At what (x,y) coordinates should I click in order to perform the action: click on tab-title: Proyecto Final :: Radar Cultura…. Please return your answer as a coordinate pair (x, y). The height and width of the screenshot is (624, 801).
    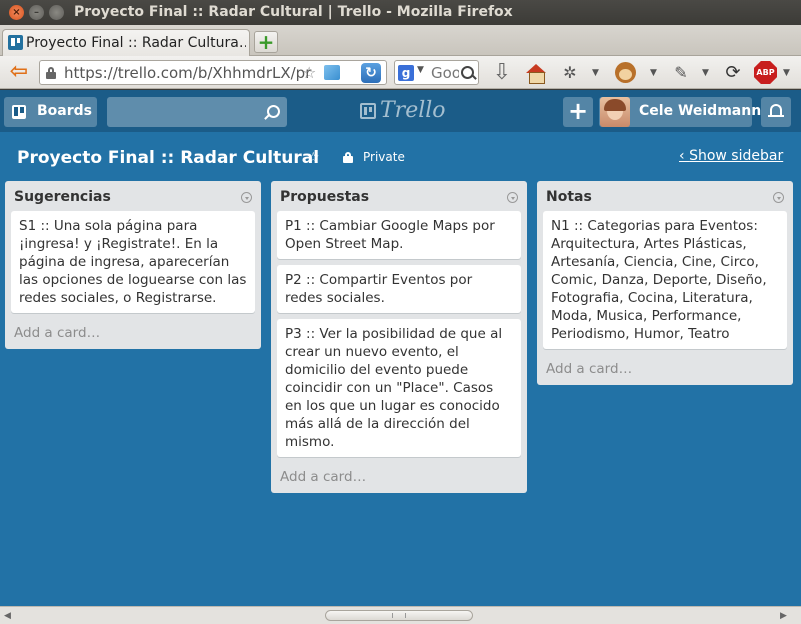
    Looking at the image, I should click on (136, 43).